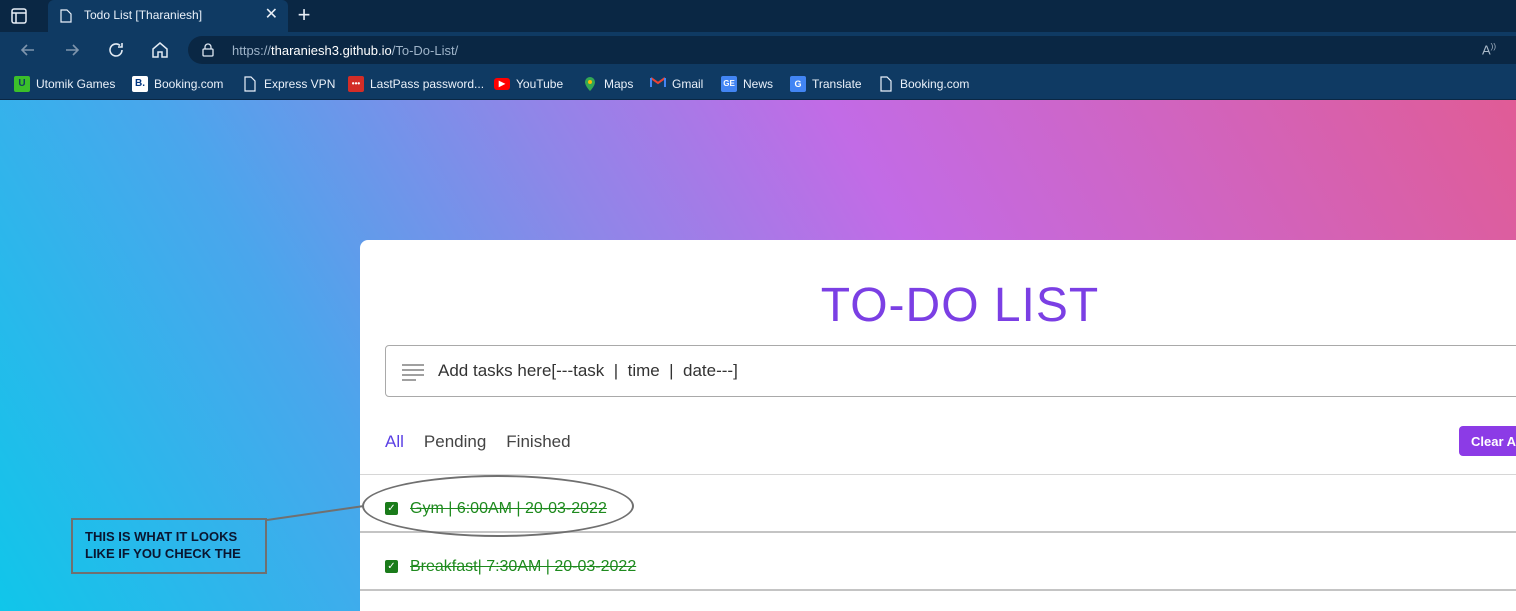  What do you see at coordinates (528, 84) in the screenshot?
I see `bookmark-youtube: ▶ YouTube` at bounding box center [528, 84].